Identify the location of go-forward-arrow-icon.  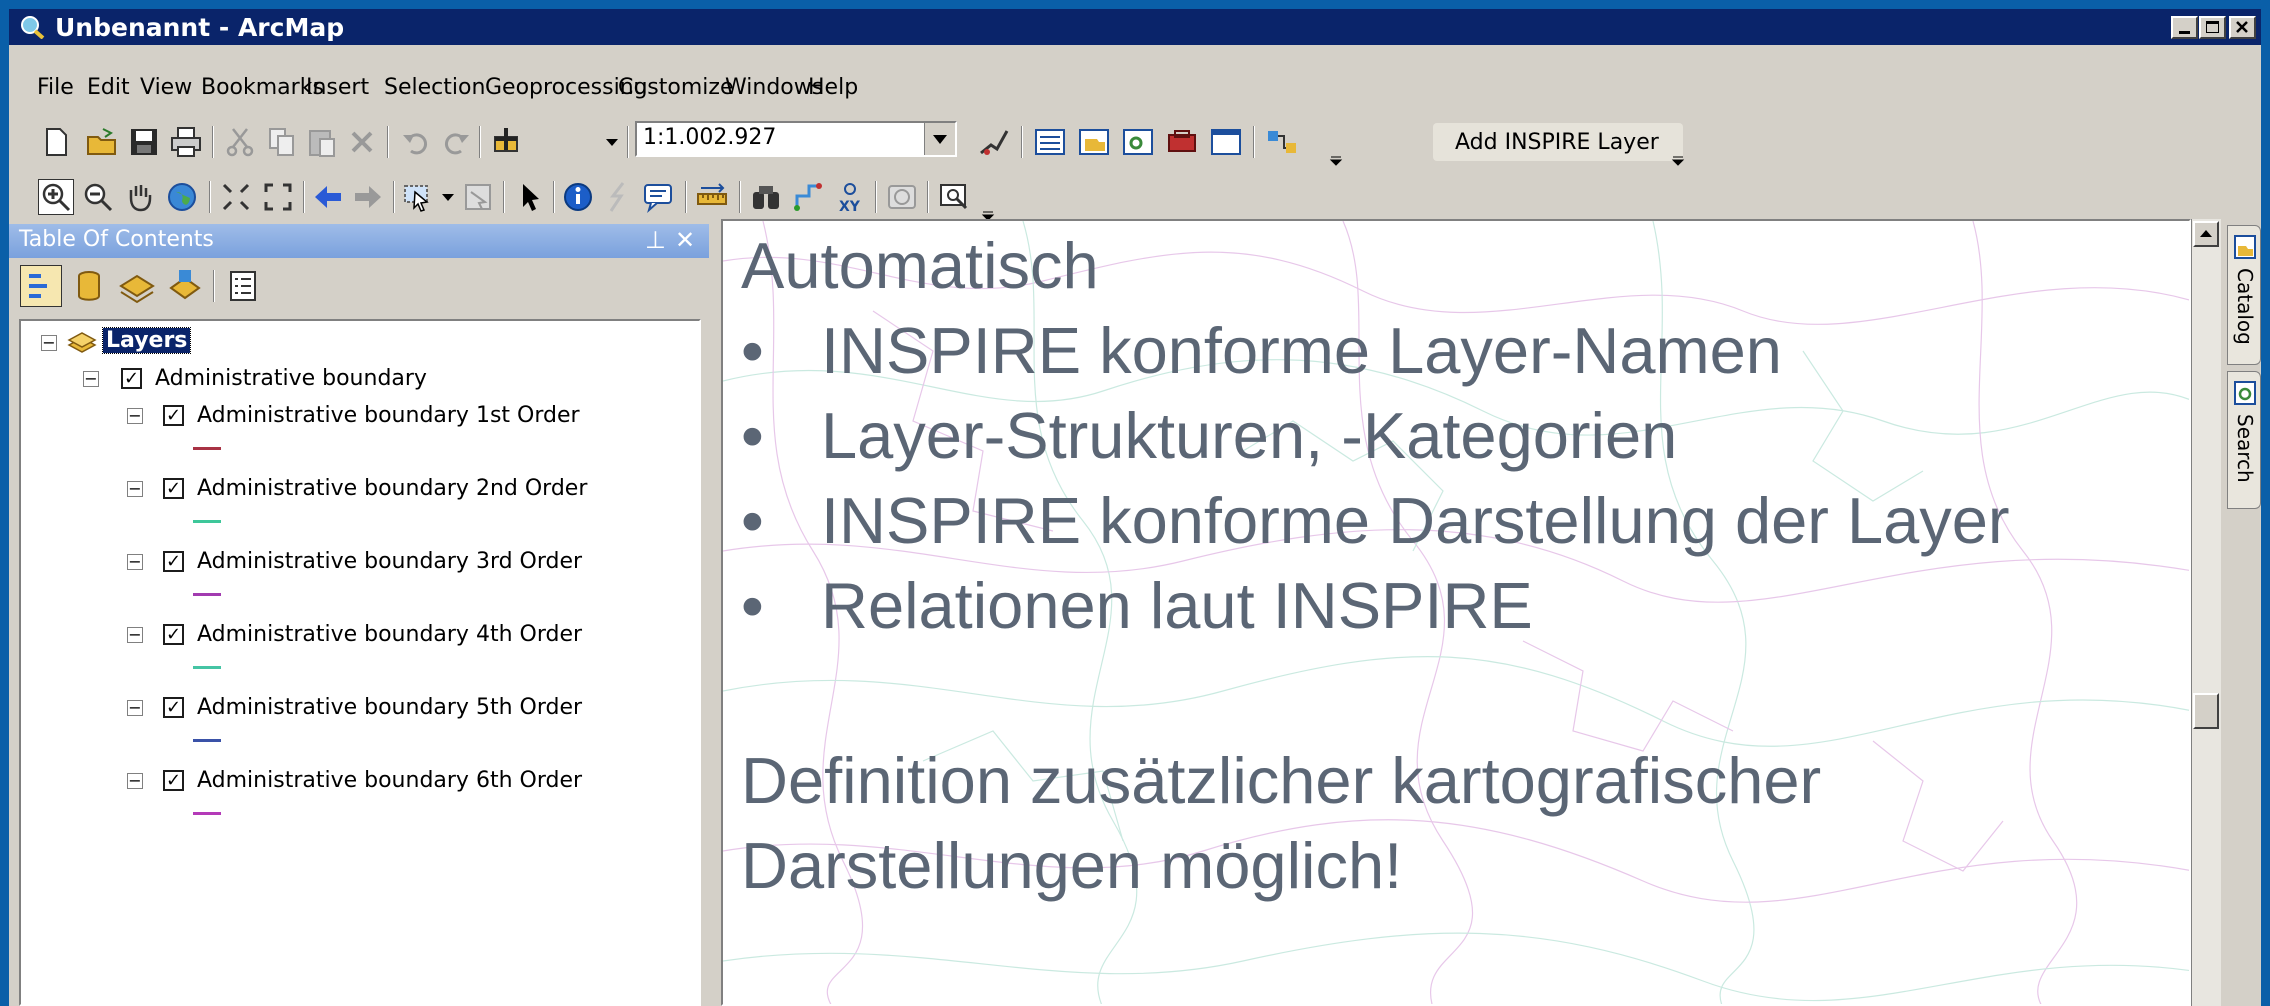
(368, 197).